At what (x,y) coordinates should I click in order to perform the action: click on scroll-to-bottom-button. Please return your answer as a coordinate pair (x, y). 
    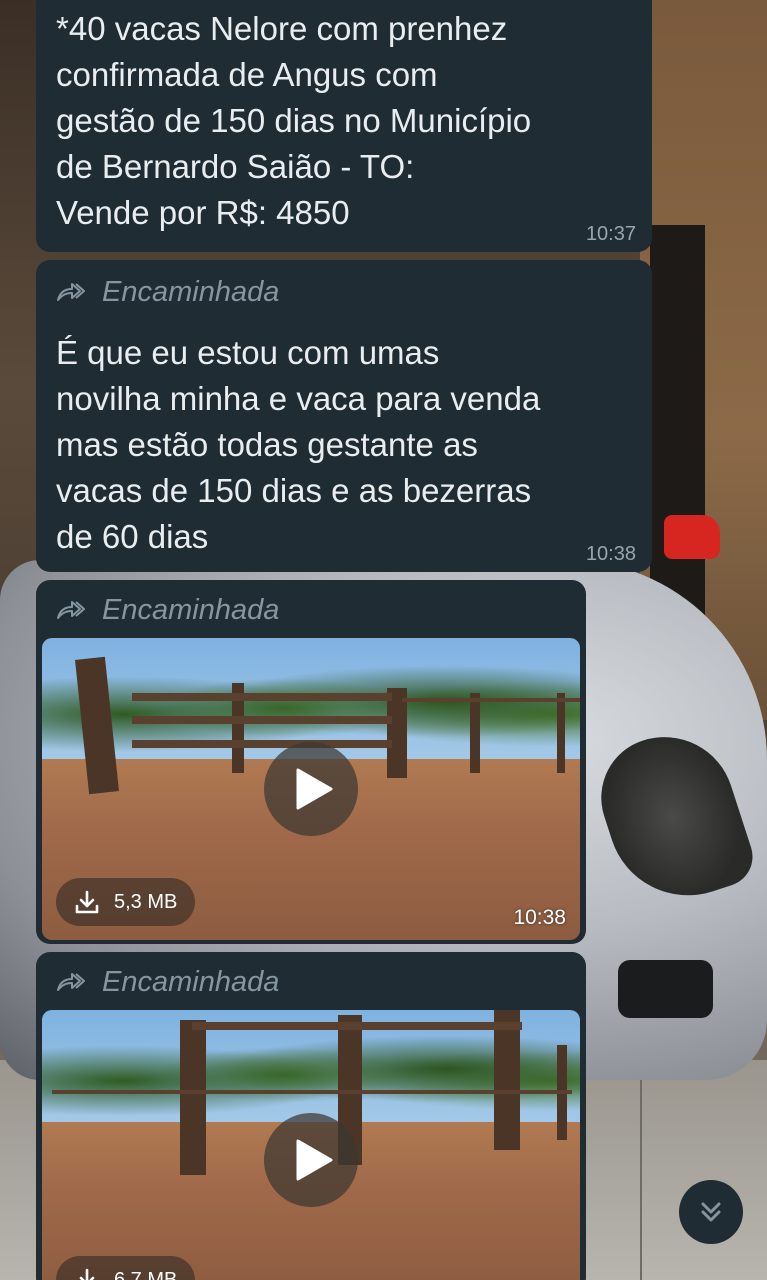
    Looking at the image, I should click on (711, 1212).